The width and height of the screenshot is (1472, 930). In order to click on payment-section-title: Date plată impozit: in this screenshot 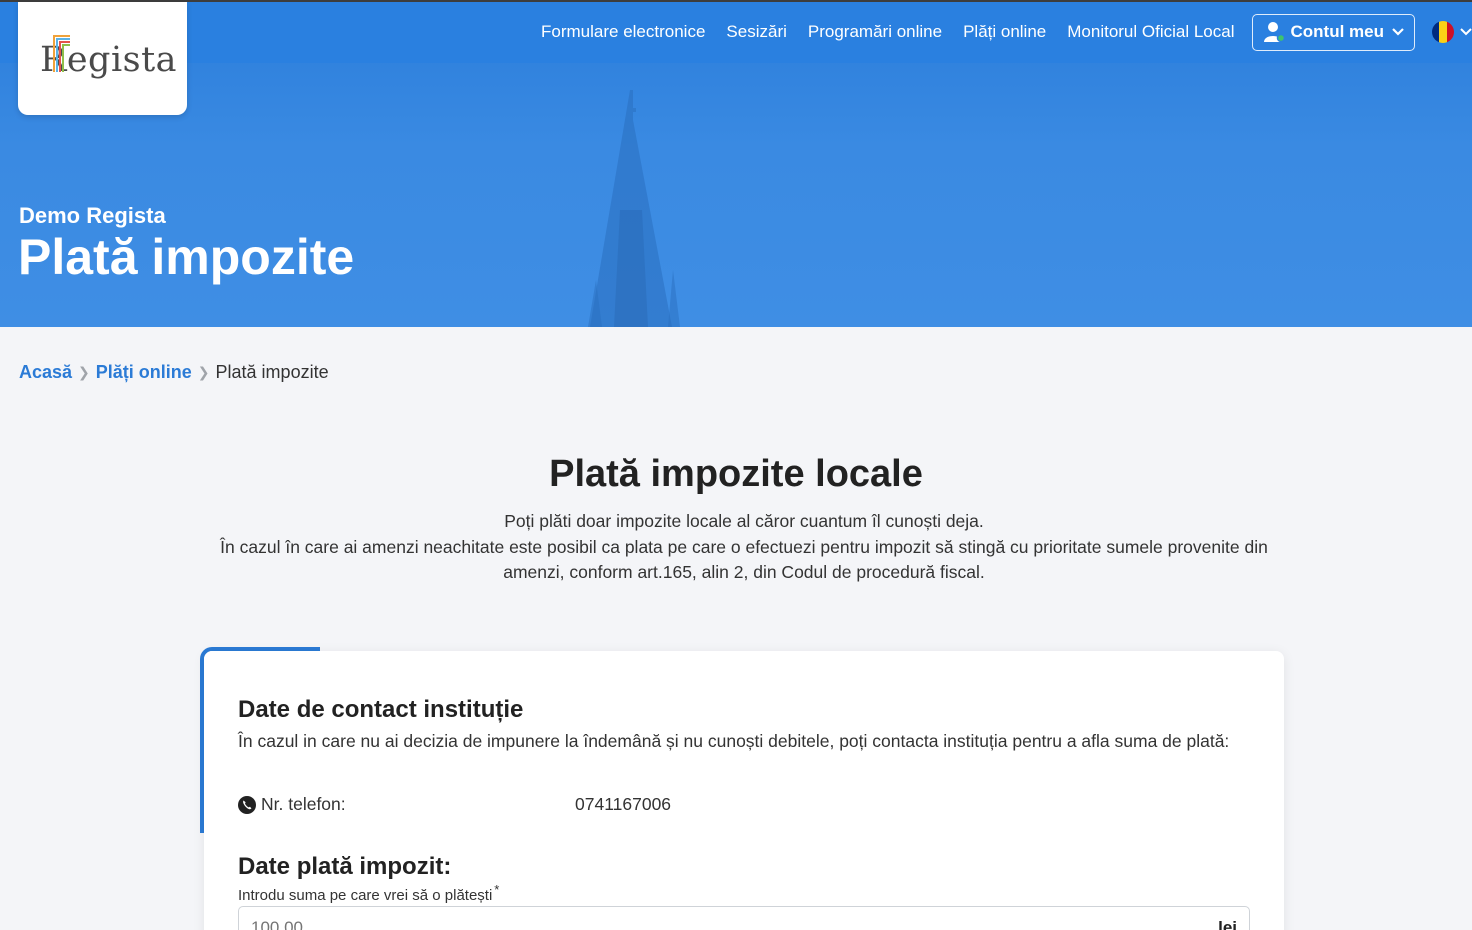, I will do `click(345, 866)`.